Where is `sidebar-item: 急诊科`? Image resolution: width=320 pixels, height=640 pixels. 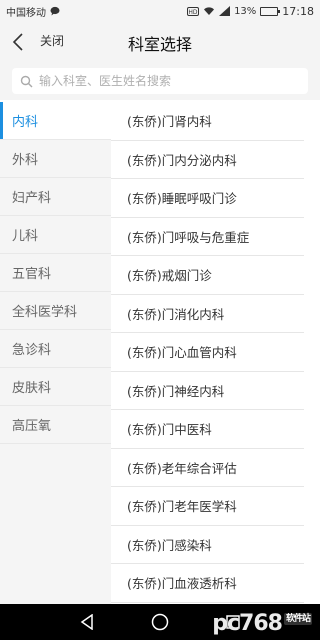 sidebar-item: 急诊科 is located at coordinates (55, 349).